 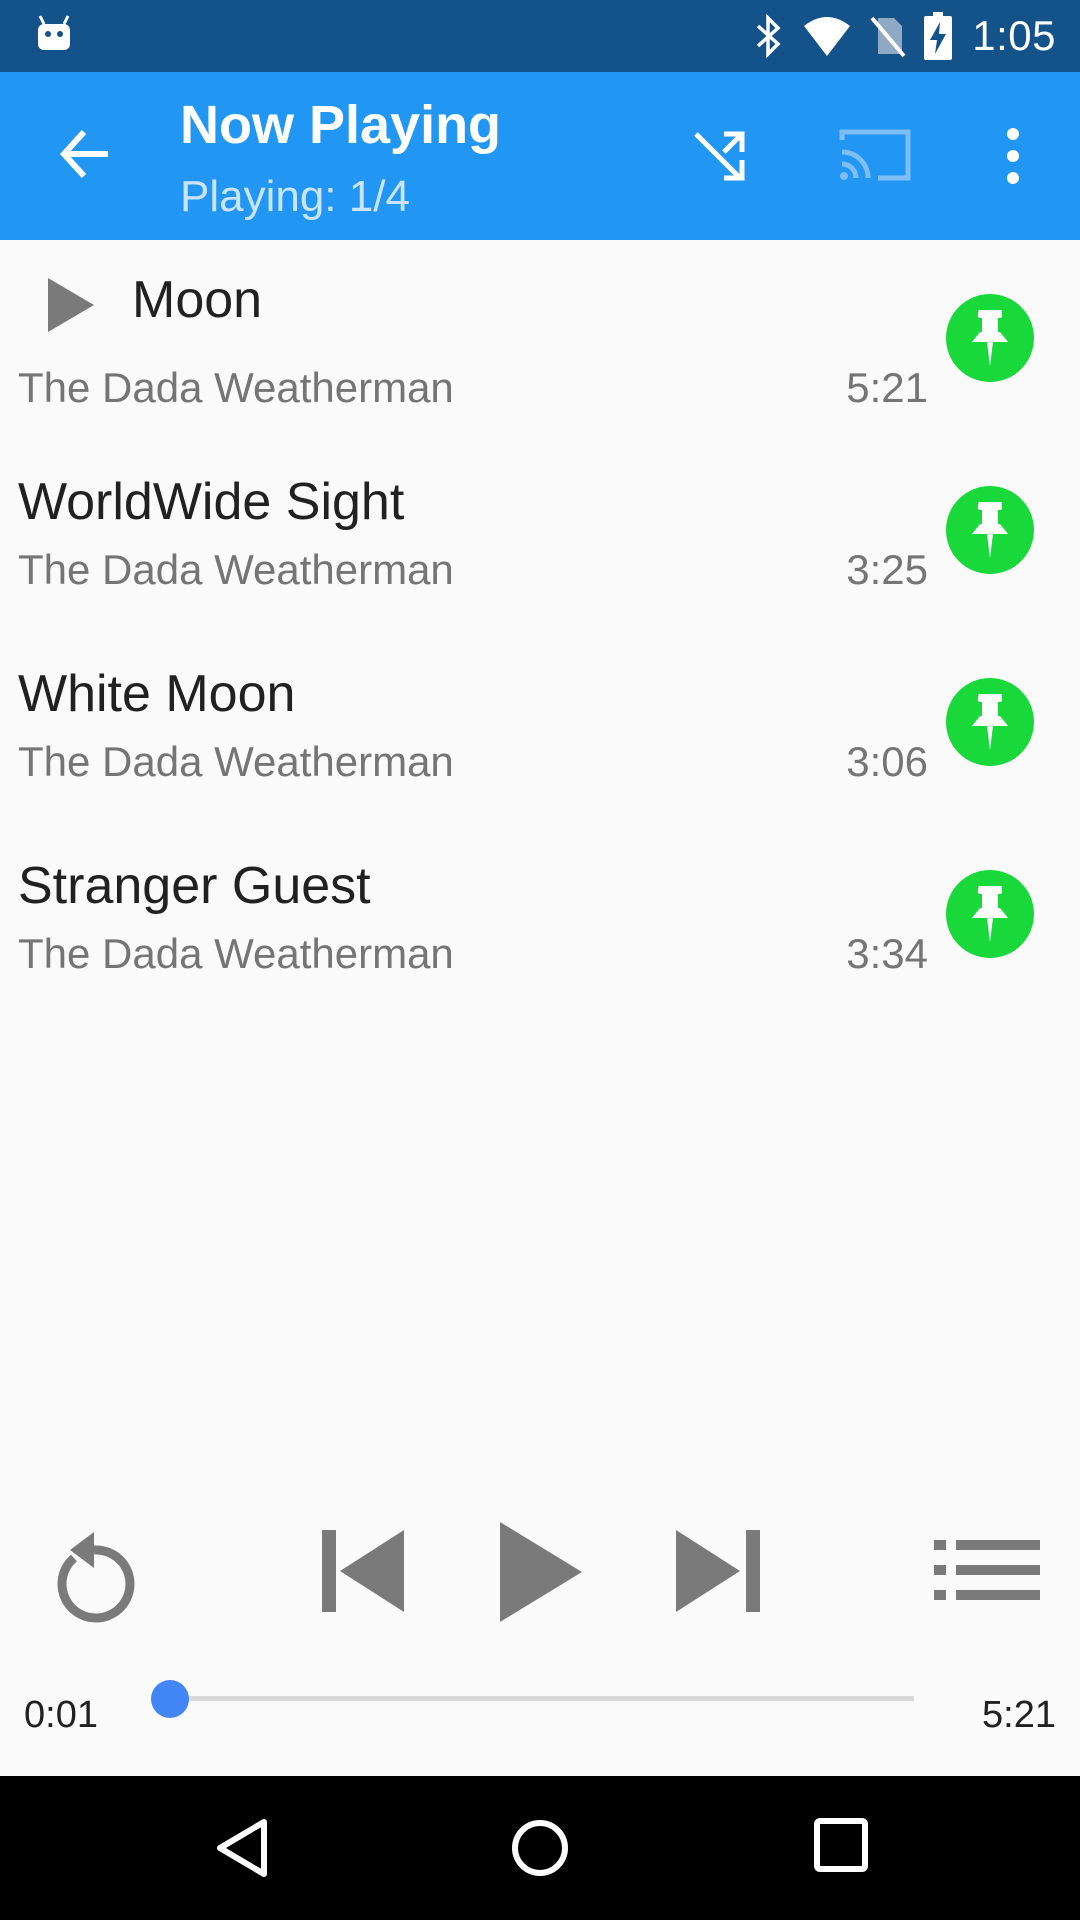 What do you see at coordinates (341, 125) in the screenshot?
I see `page-title: Now Playing` at bounding box center [341, 125].